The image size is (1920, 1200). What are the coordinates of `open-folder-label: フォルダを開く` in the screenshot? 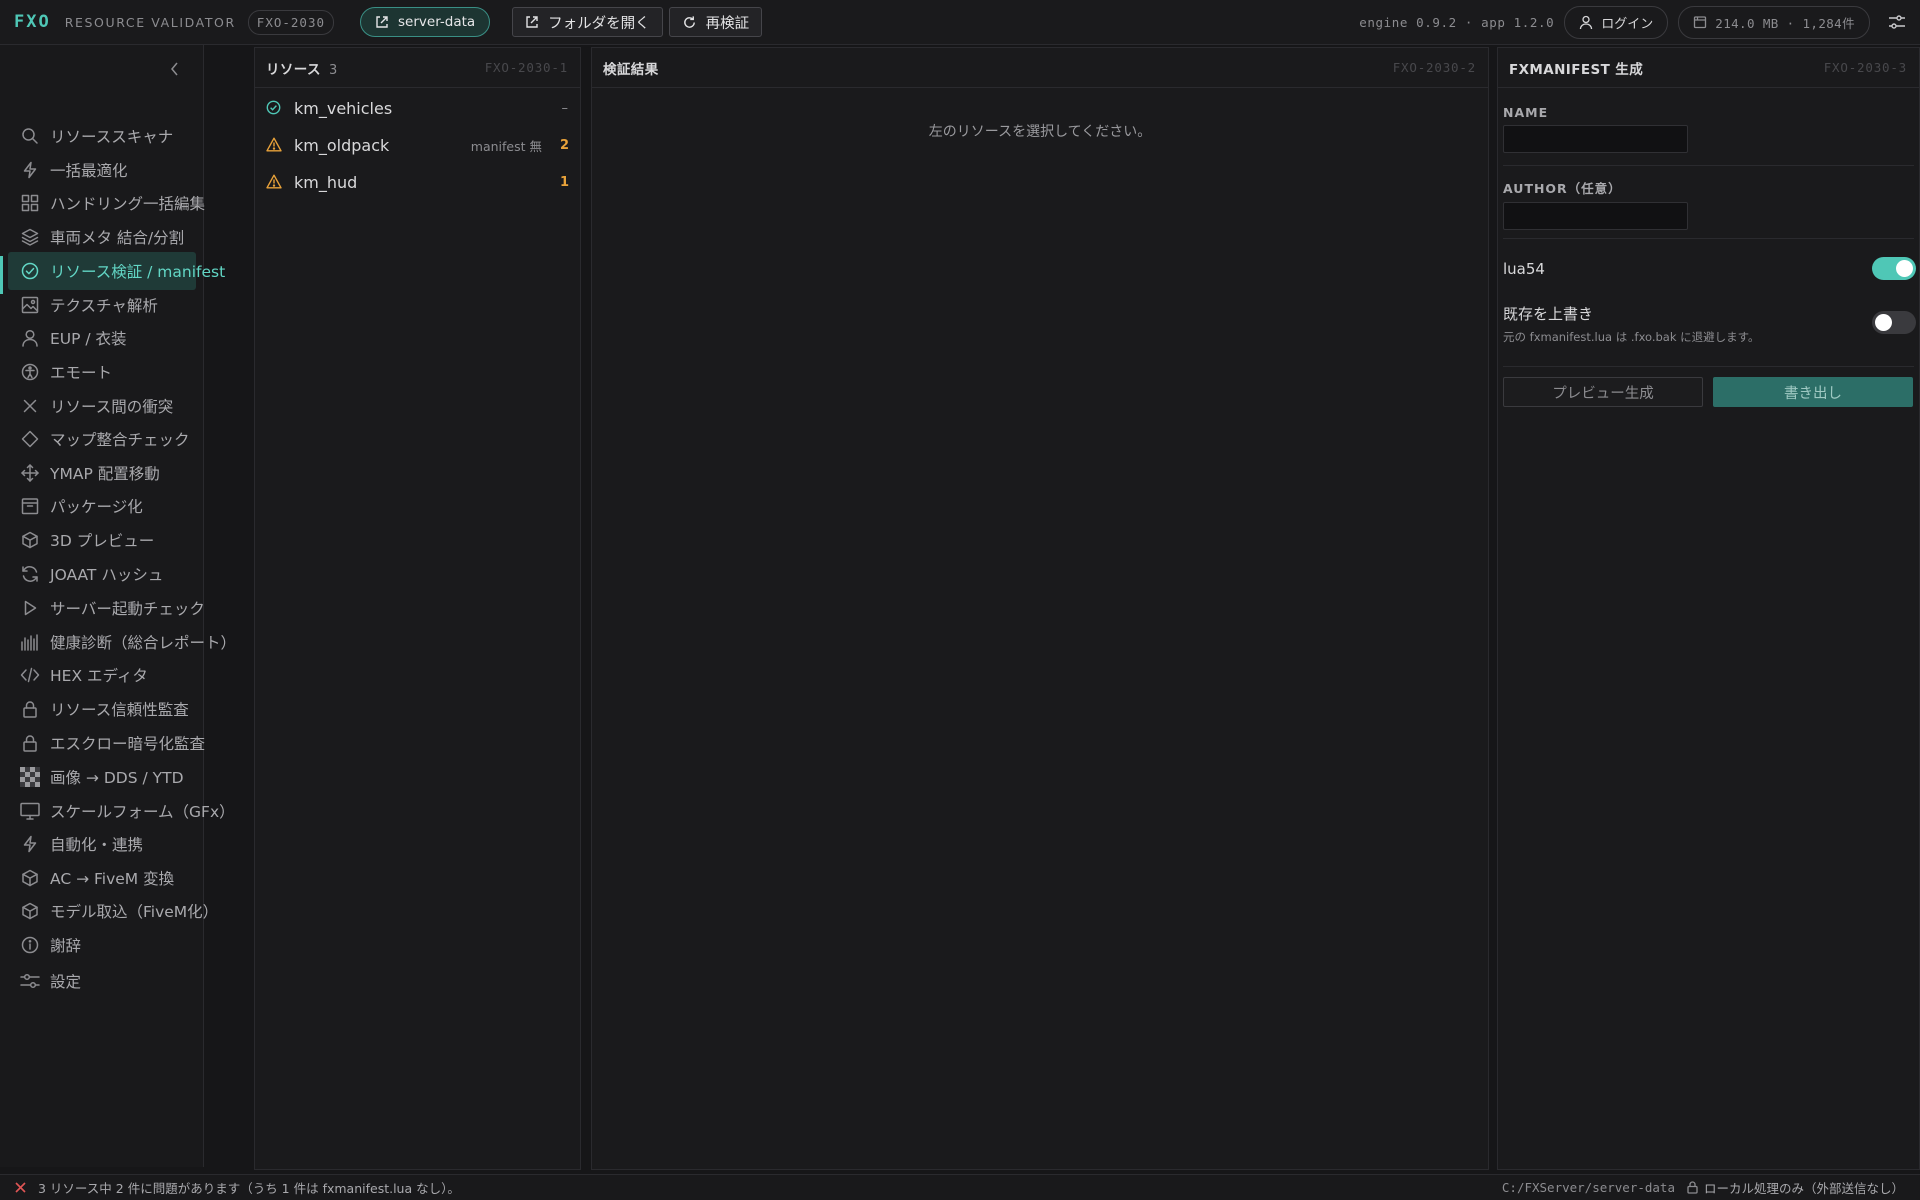 It's located at (599, 23).